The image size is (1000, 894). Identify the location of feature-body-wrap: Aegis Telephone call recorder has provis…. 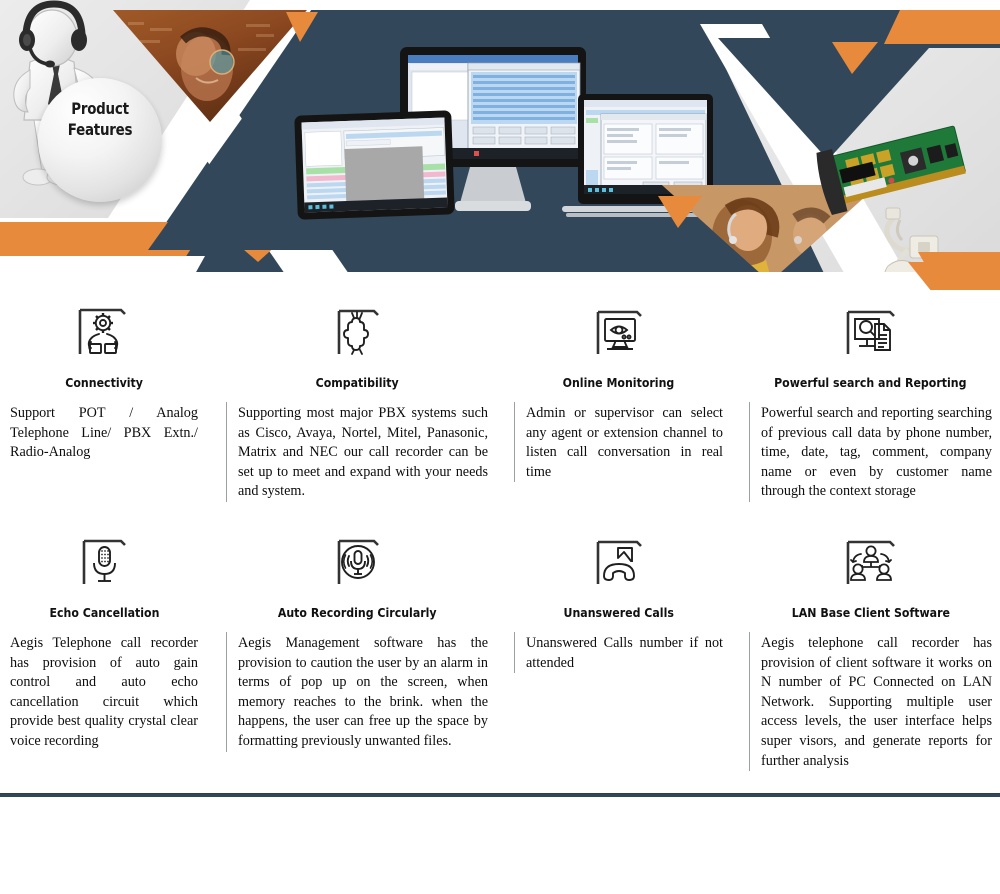
(104, 692).